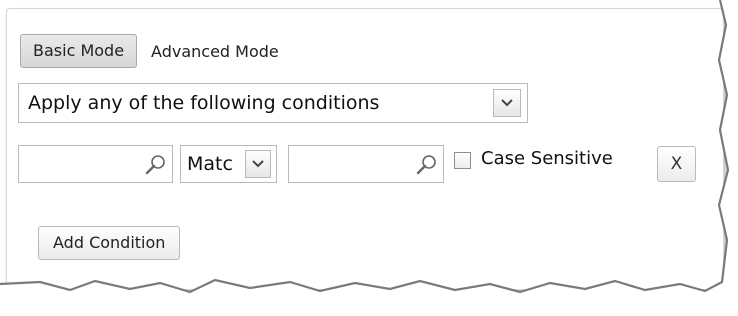 The width and height of the screenshot is (738, 316). I want to click on mode-tabs: Basic Mode Advanced Mode, so click(149, 51).